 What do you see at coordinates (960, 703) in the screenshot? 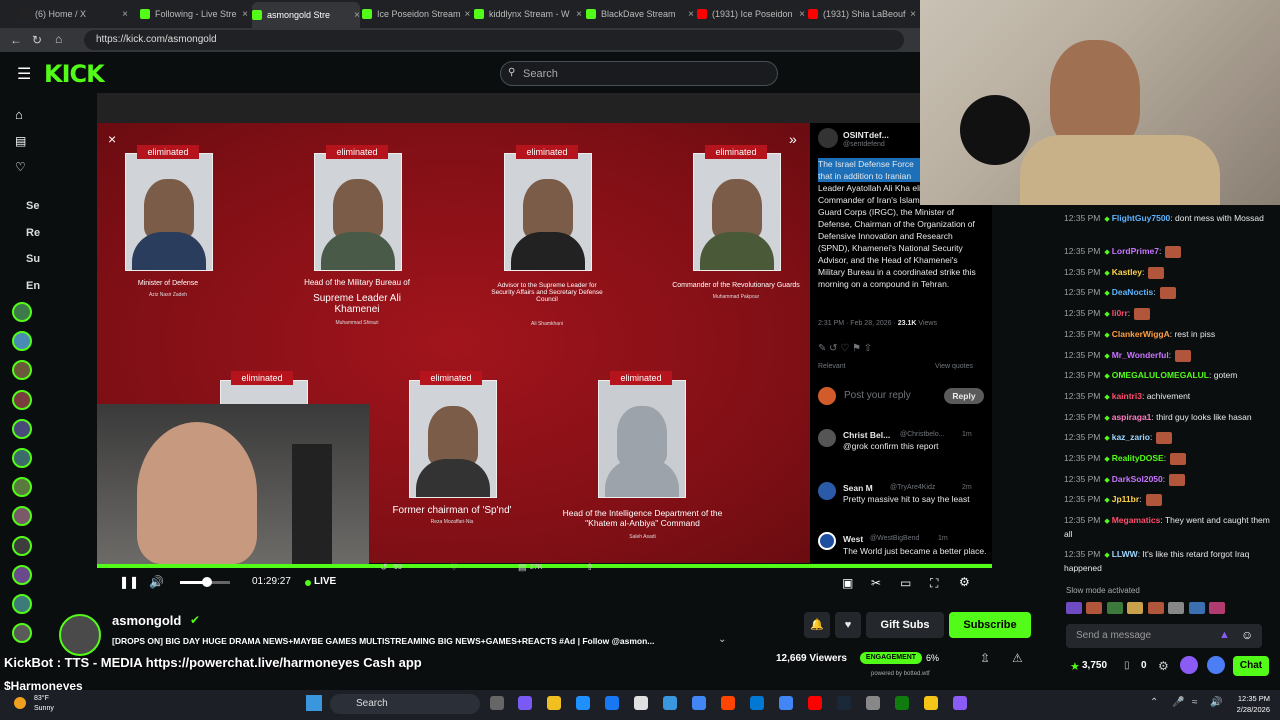
I see `discord-icon` at bounding box center [960, 703].